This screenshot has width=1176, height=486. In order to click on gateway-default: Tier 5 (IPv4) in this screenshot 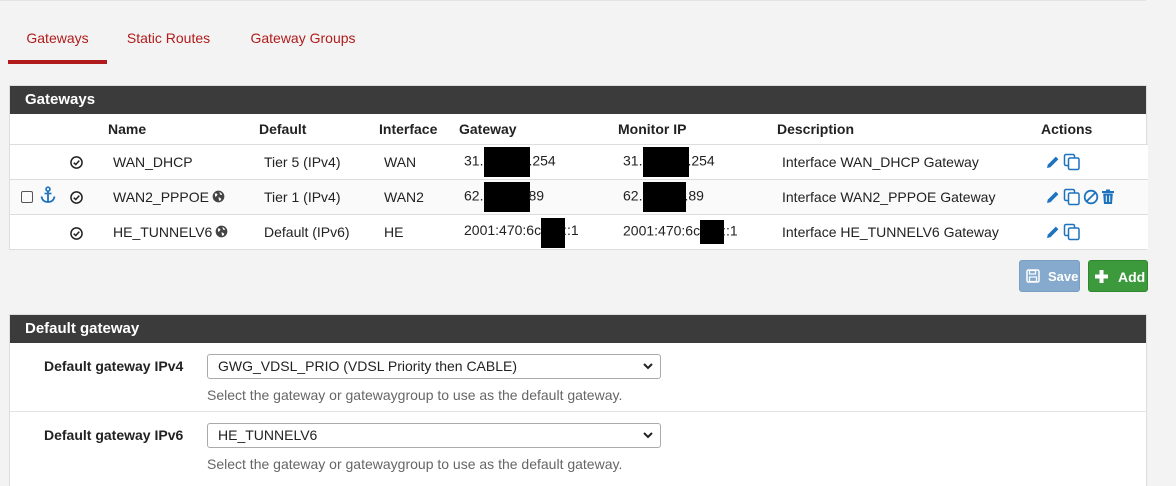, I will do `click(319, 162)`.